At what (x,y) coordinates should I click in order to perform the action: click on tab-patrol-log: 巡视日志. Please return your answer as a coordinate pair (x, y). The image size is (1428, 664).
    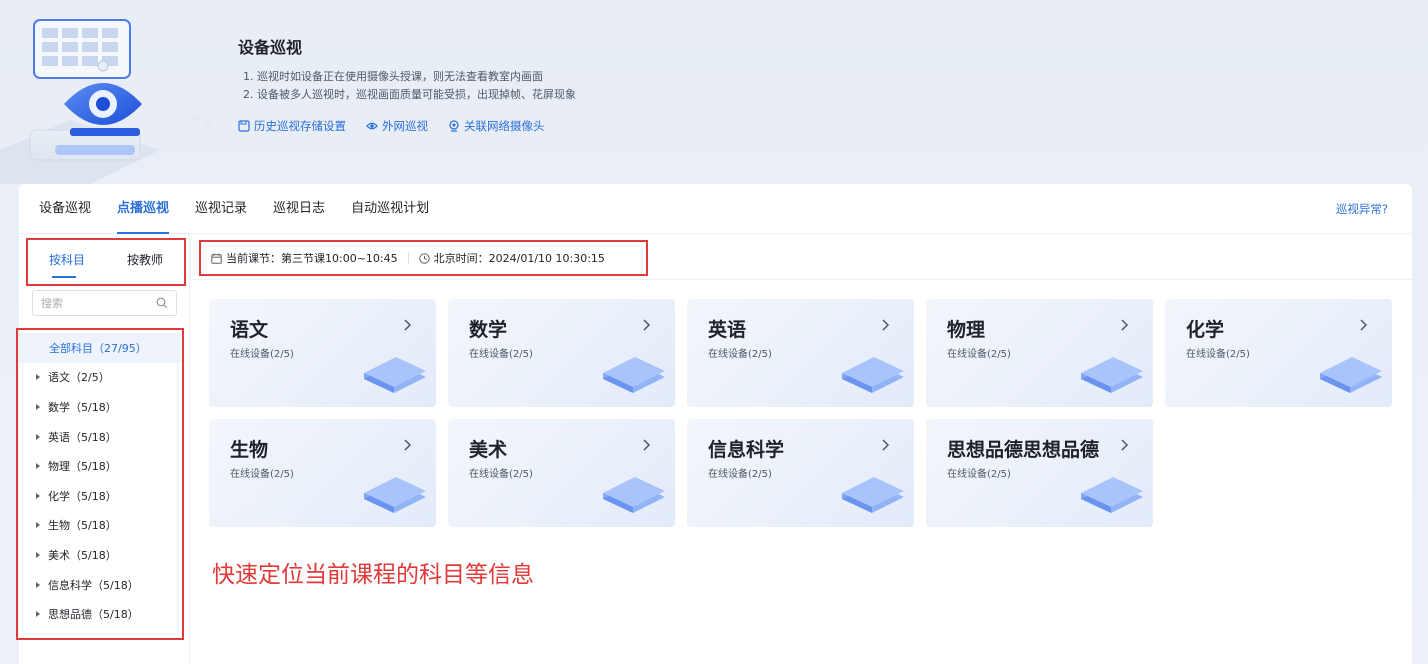
    Looking at the image, I should click on (299, 209).